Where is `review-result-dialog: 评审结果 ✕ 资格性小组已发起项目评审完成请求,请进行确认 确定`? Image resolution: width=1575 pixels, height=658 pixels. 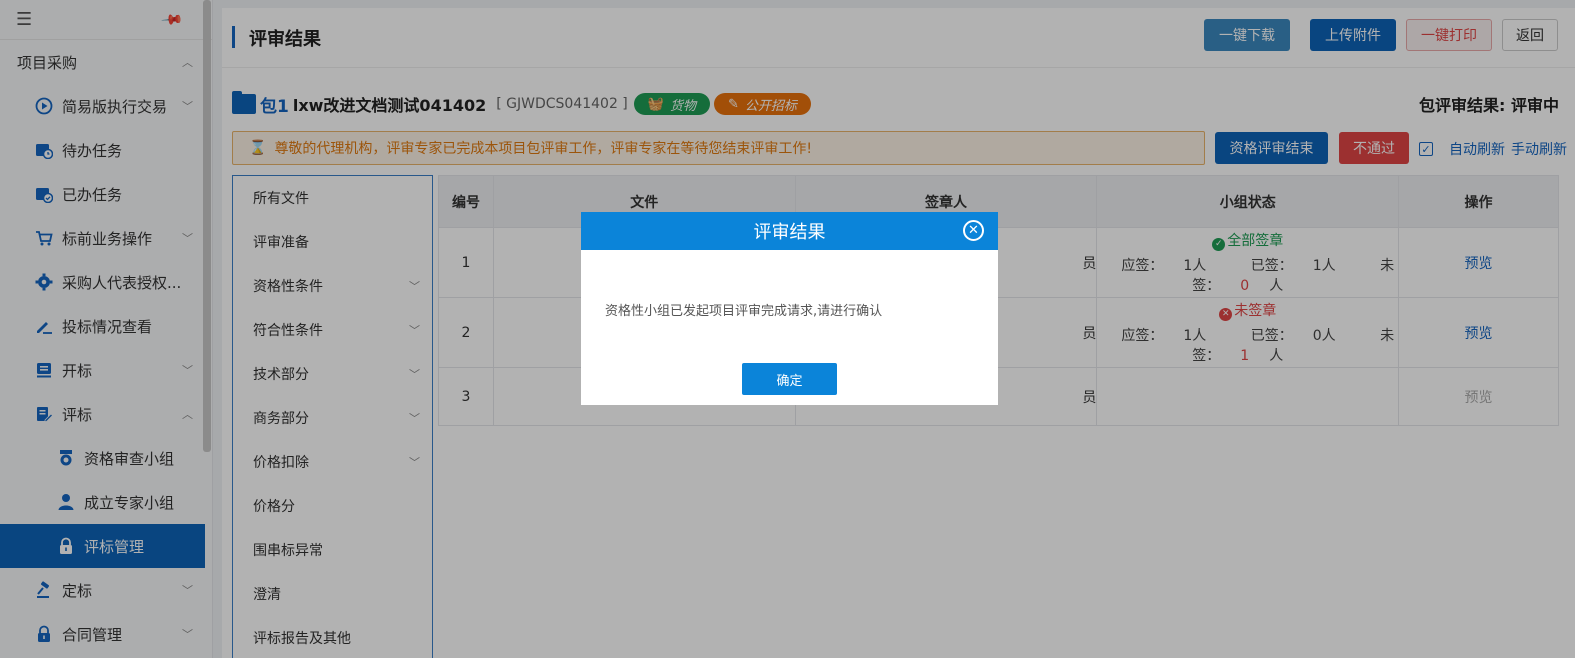
review-result-dialog: 评审结果 ✕ 资格性小组已发起项目评审完成请求,请进行确认 确定 is located at coordinates (789, 308).